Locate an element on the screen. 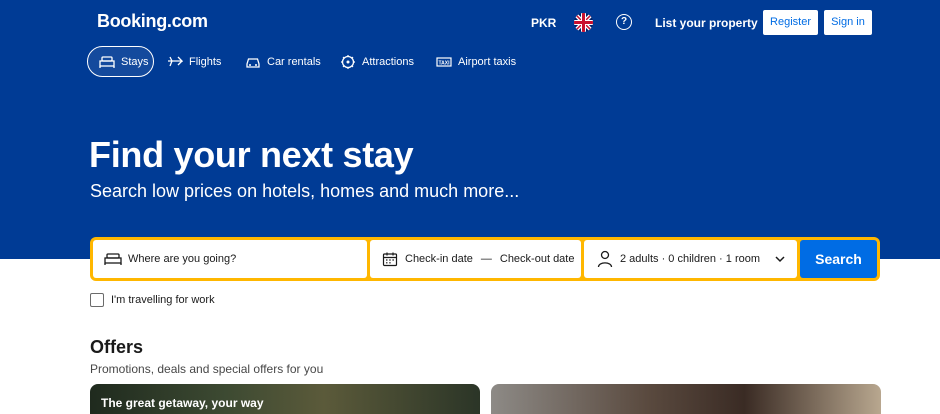 The image size is (940, 414). plane-icon is located at coordinates (175, 62).